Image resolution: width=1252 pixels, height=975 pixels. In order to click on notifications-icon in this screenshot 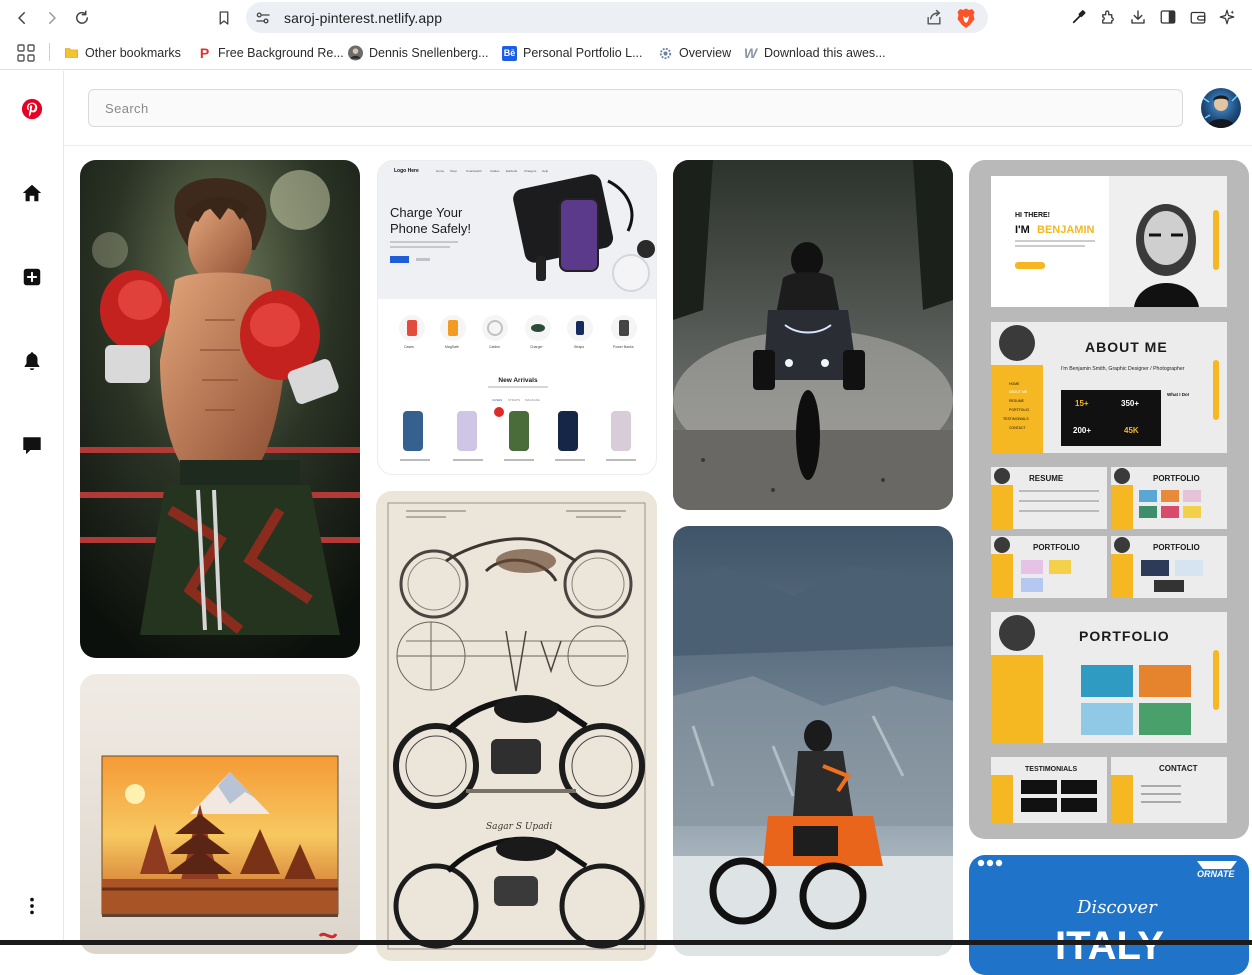, I will do `click(32, 361)`.